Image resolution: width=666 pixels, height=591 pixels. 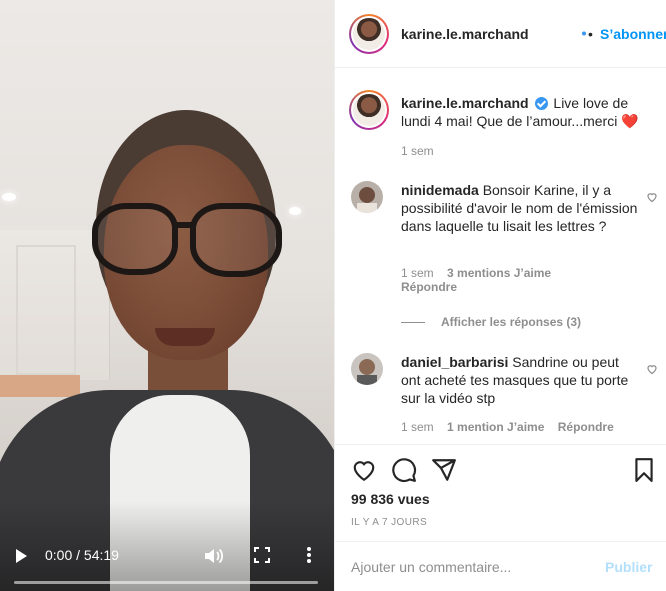 I want to click on comment-reply-row: Répondre, so click(x=429, y=287).